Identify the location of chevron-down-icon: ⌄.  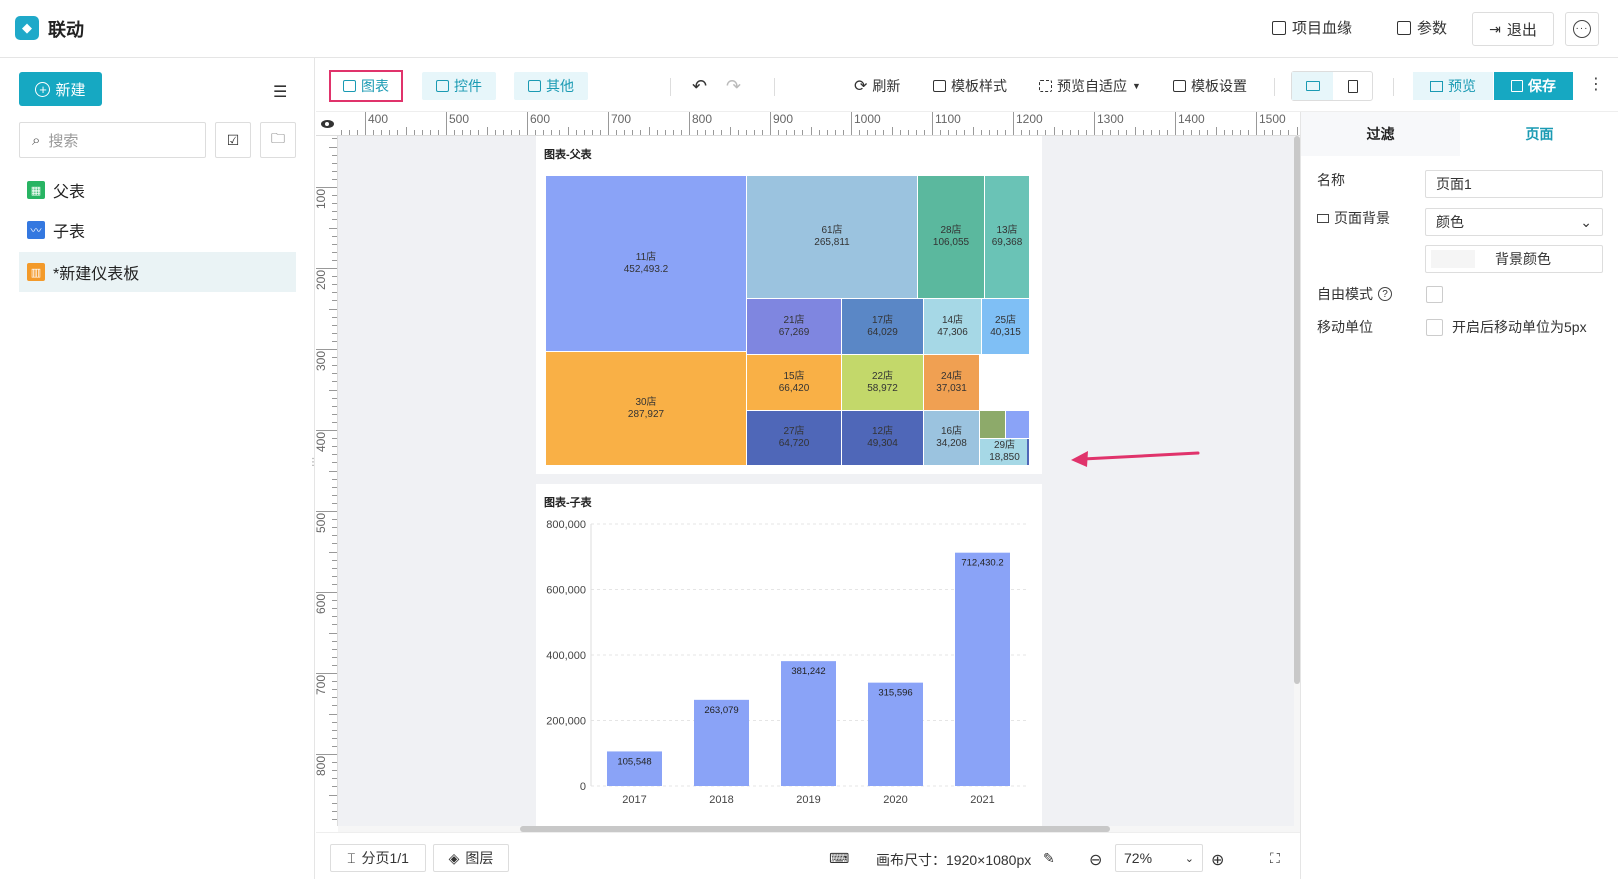
(1189, 858).